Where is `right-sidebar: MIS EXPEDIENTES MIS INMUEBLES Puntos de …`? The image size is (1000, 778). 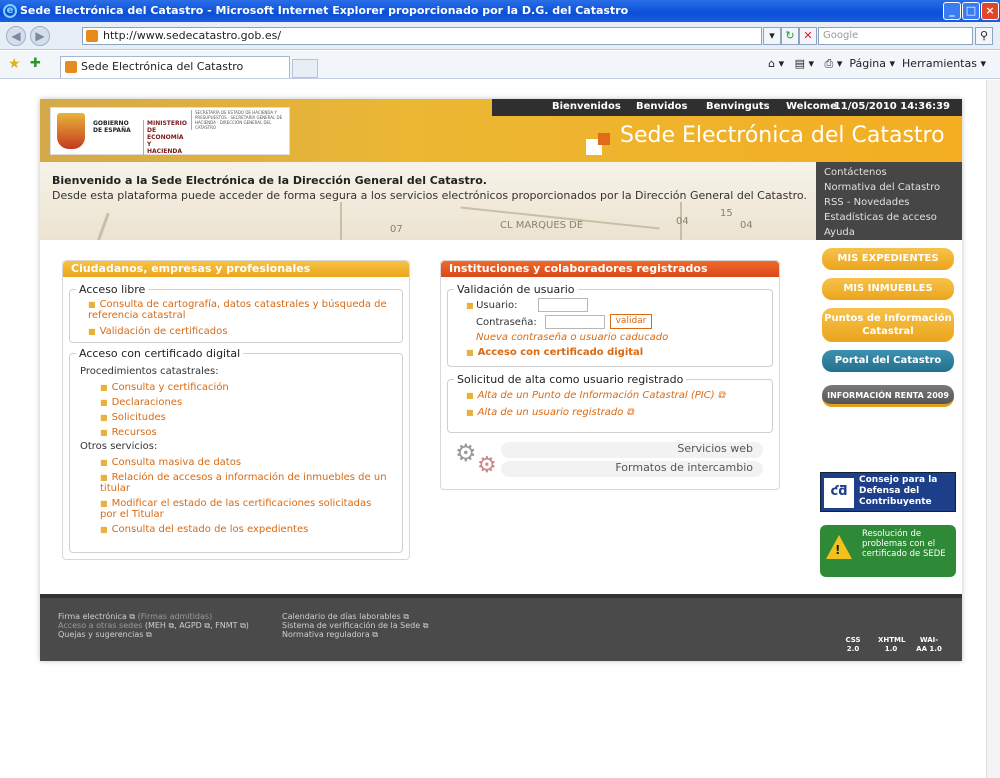 right-sidebar: MIS EXPEDIENTES MIS INMUEBLES Puntos de … is located at coordinates (889, 417).